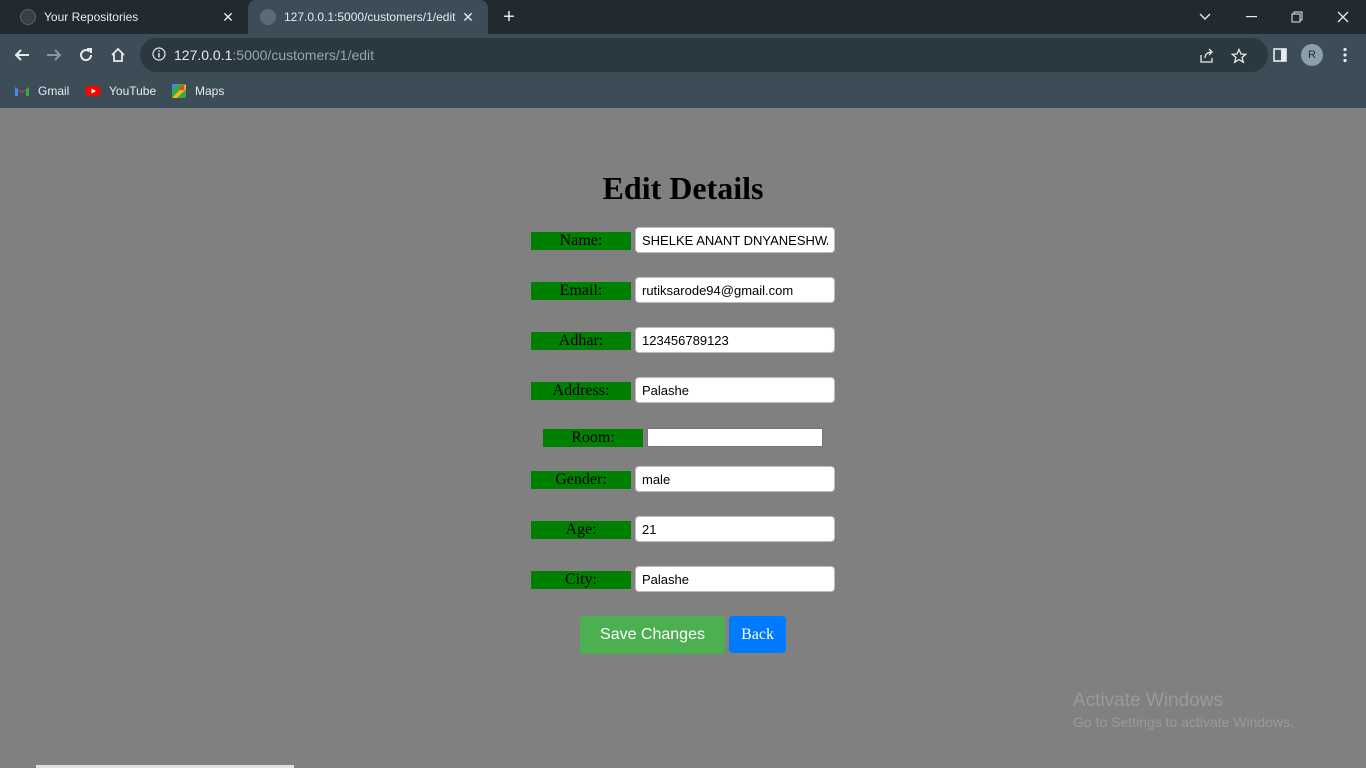 This screenshot has width=1366, height=768. I want to click on bookmark-youtube: YouTube, so click(120, 91).